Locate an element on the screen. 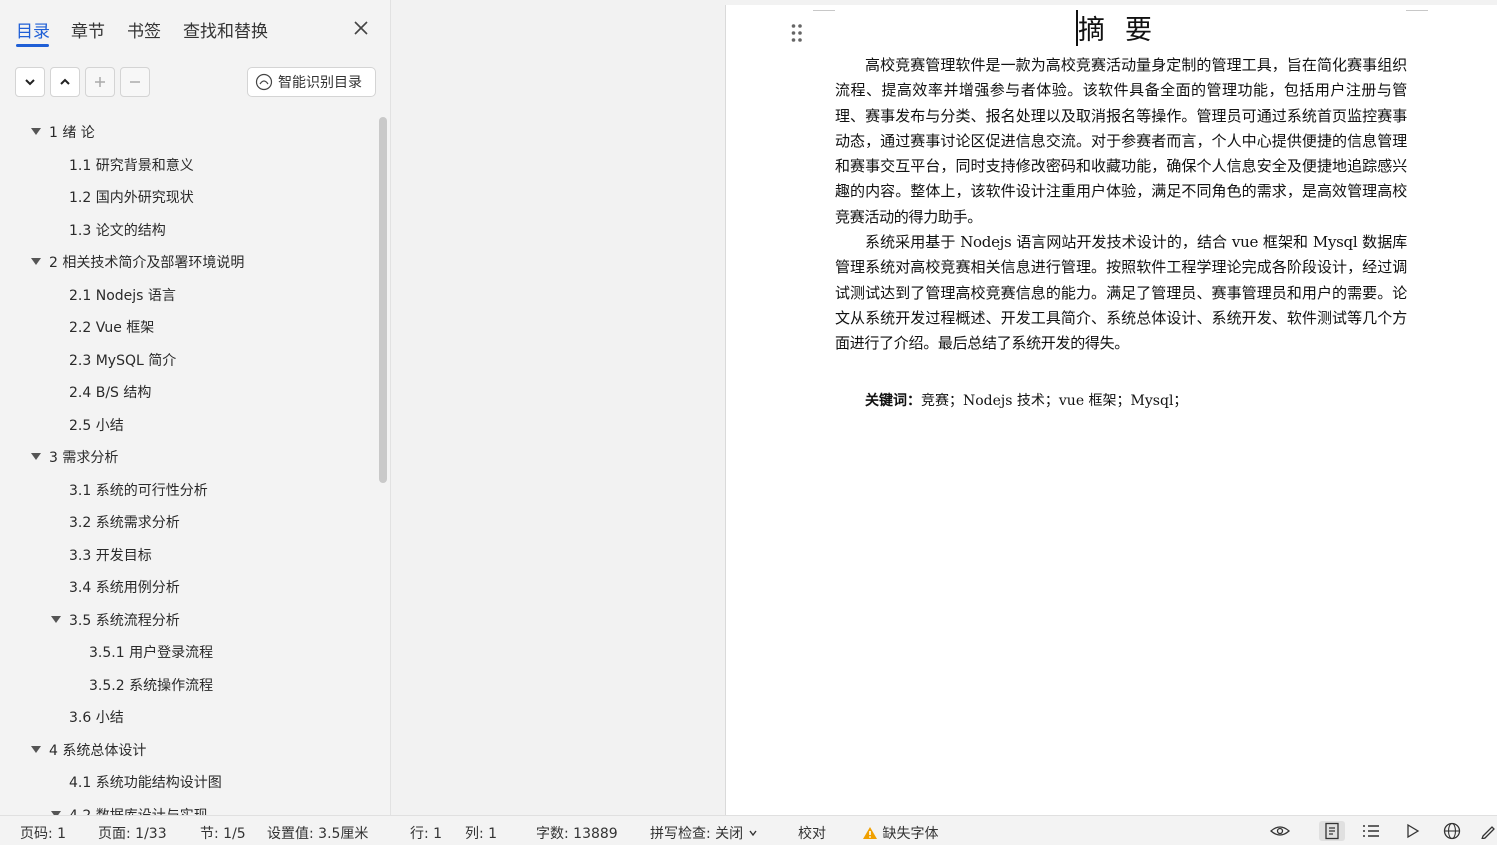 The height and width of the screenshot is (845, 1497). remove-heading-button is located at coordinates (135, 82).